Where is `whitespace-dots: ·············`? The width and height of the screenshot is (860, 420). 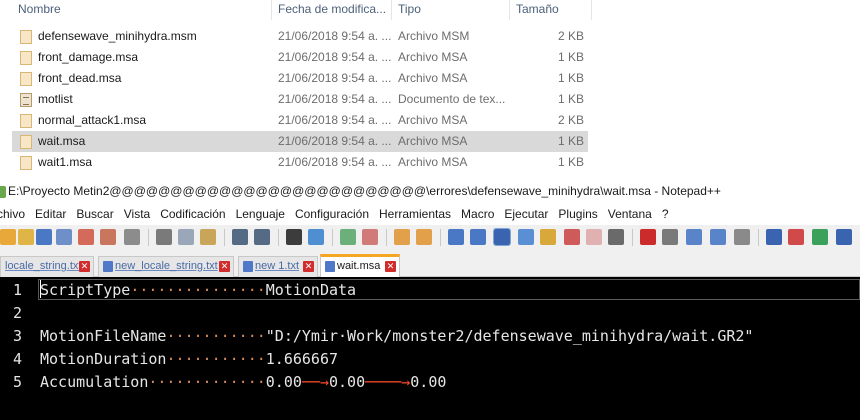 whitespace-dots: ············· is located at coordinates (207, 382).